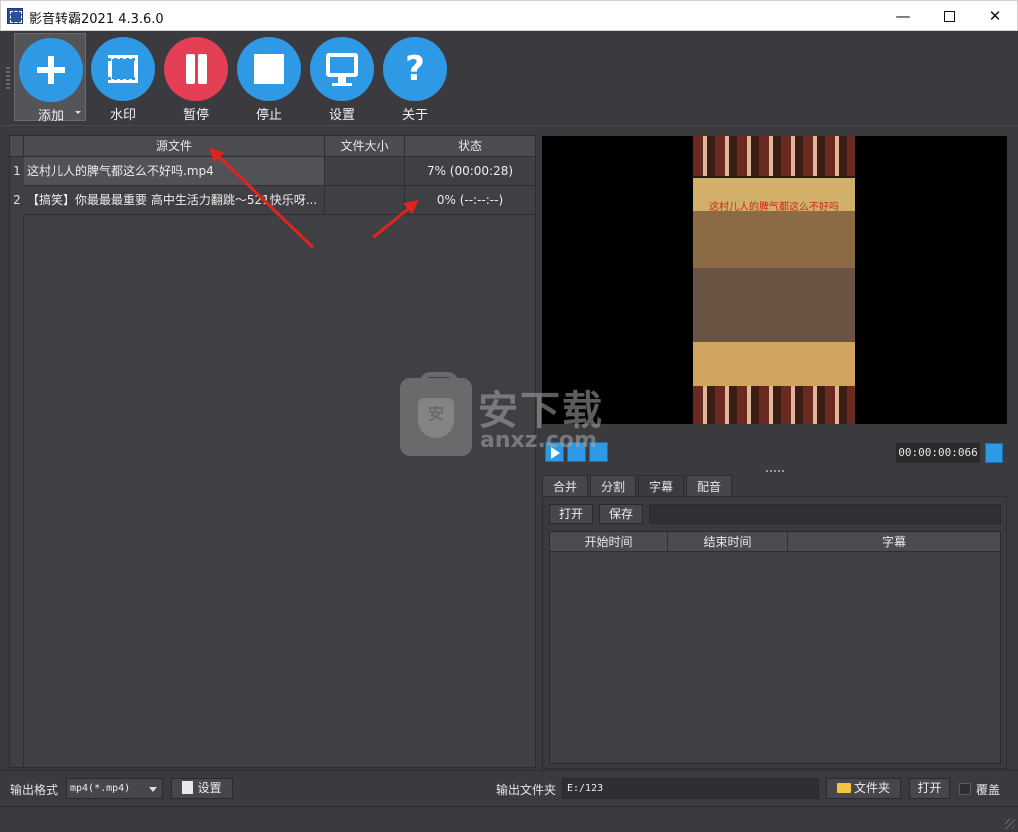  What do you see at coordinates (565, 486) in the screenshot?
I see `tab-merge: 合并` at bounding box center [565, 486].